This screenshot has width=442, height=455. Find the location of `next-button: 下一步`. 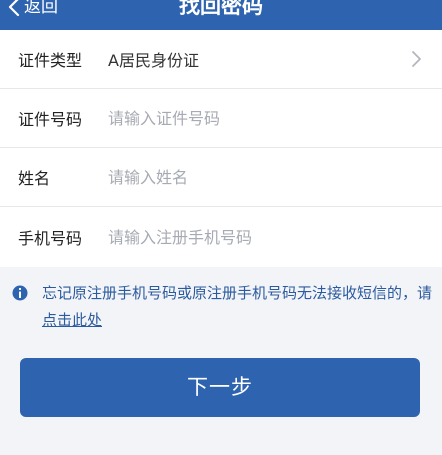

next-button: 下一步 is located at coordinates (220, 387).